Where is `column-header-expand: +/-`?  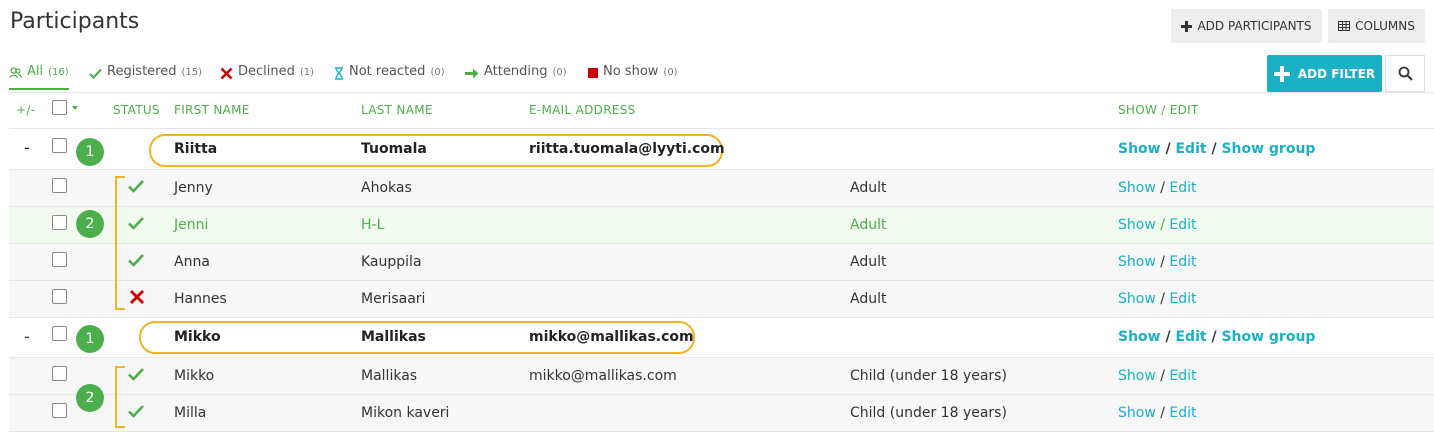
column-header-expand: +/- is located at coordinates (25, 110).